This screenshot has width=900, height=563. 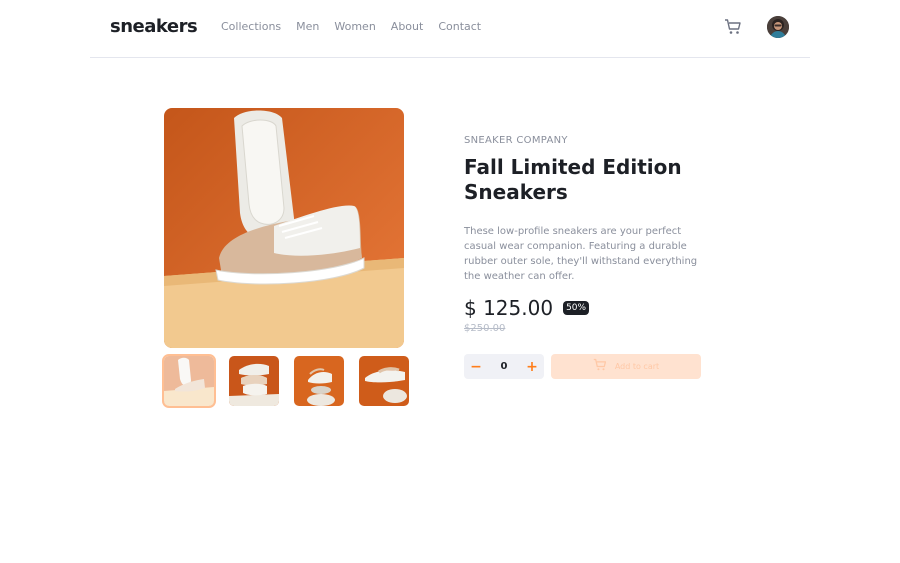 What do you see at coordinates (154, 26) in the screenshot?
I see `logo: sneakers` at bounding box center [154, 26].